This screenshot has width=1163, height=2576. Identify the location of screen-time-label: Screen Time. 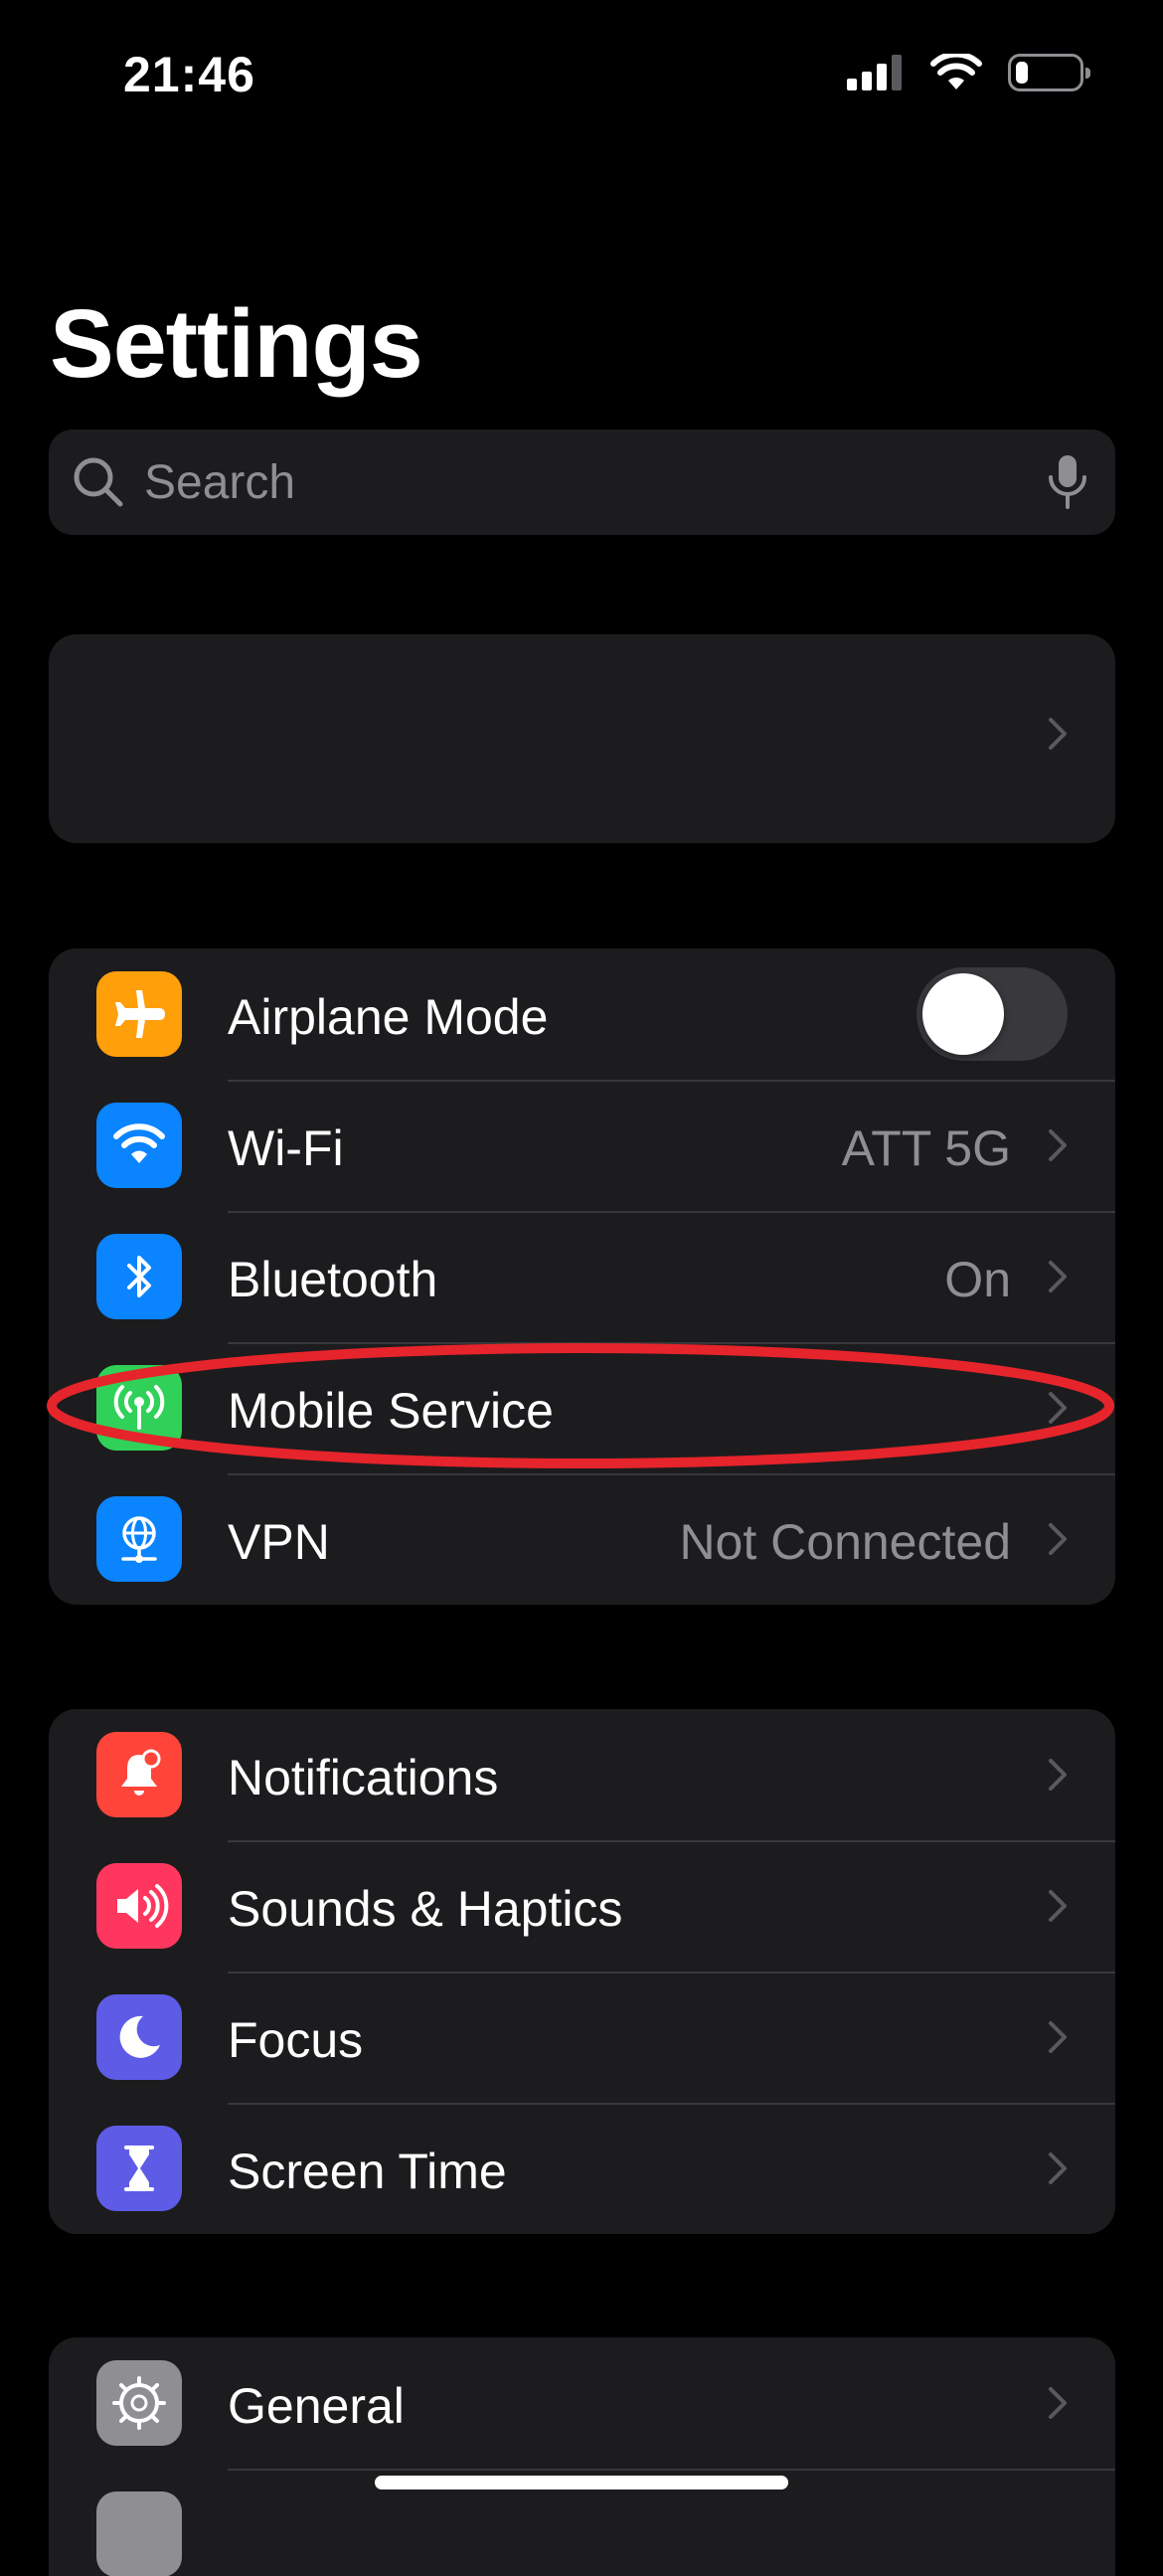
(367, 2171).